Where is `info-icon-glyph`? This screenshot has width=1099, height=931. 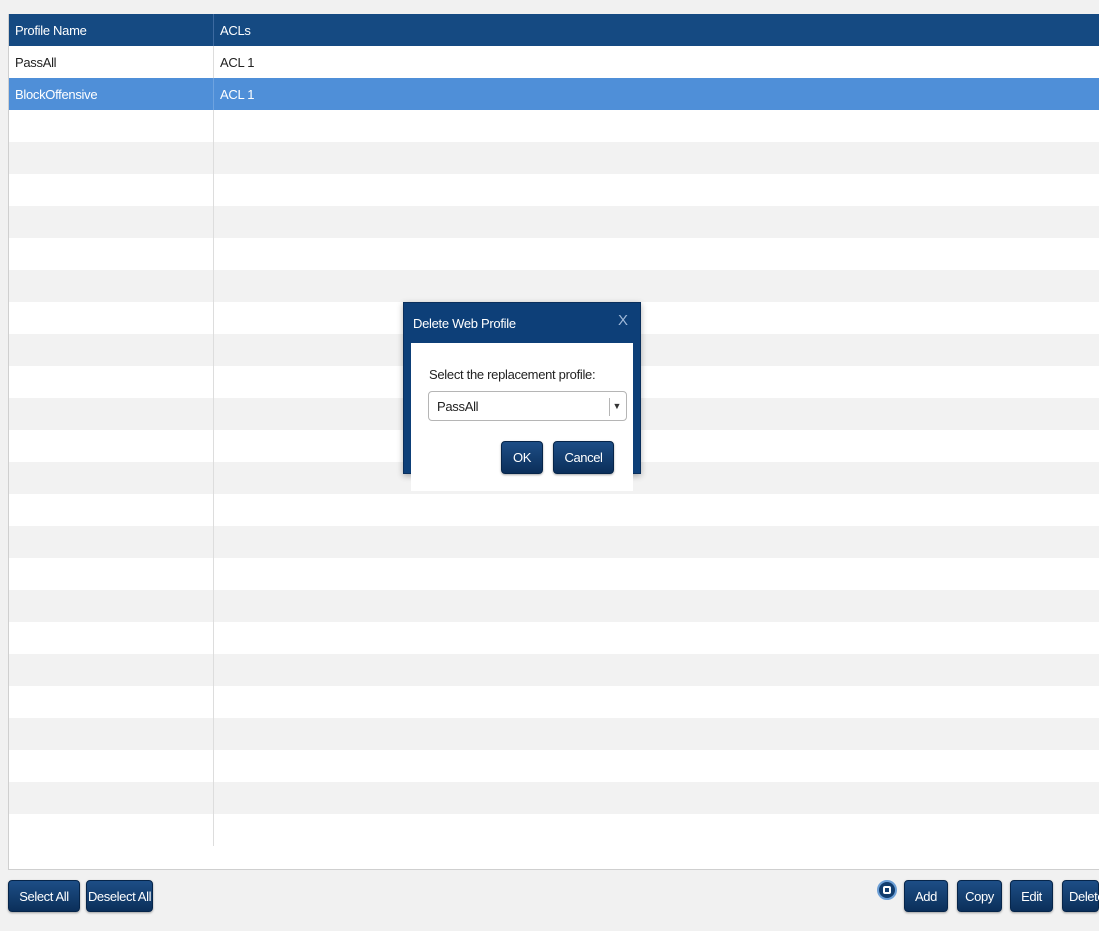 info-icon-glyph is located at coordinates (887, 890).